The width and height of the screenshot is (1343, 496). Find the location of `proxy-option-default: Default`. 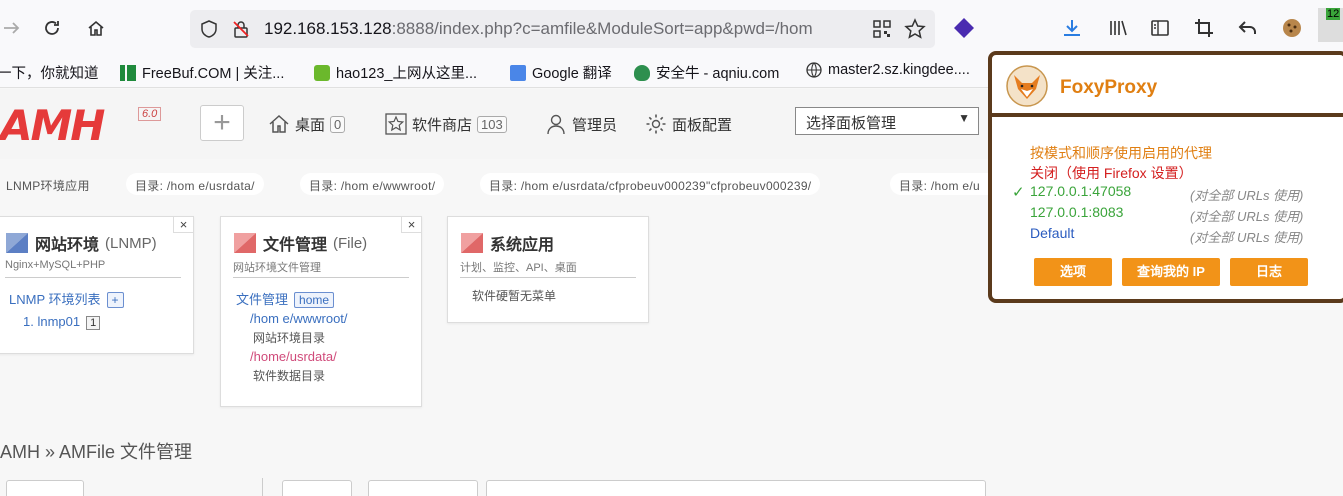

proxy-option-default: Default is located at coordinates (1052, 233).